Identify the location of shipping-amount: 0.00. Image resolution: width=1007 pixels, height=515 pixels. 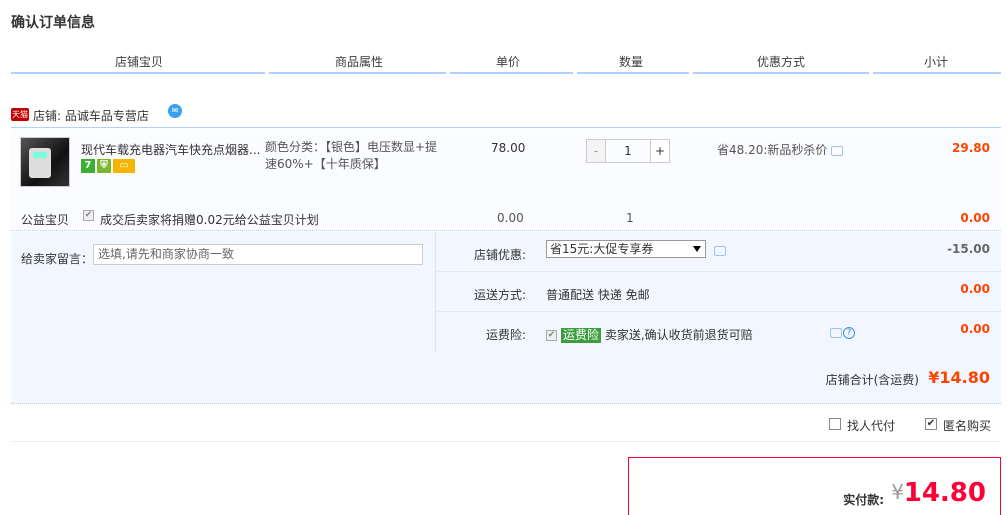
(975, 289).